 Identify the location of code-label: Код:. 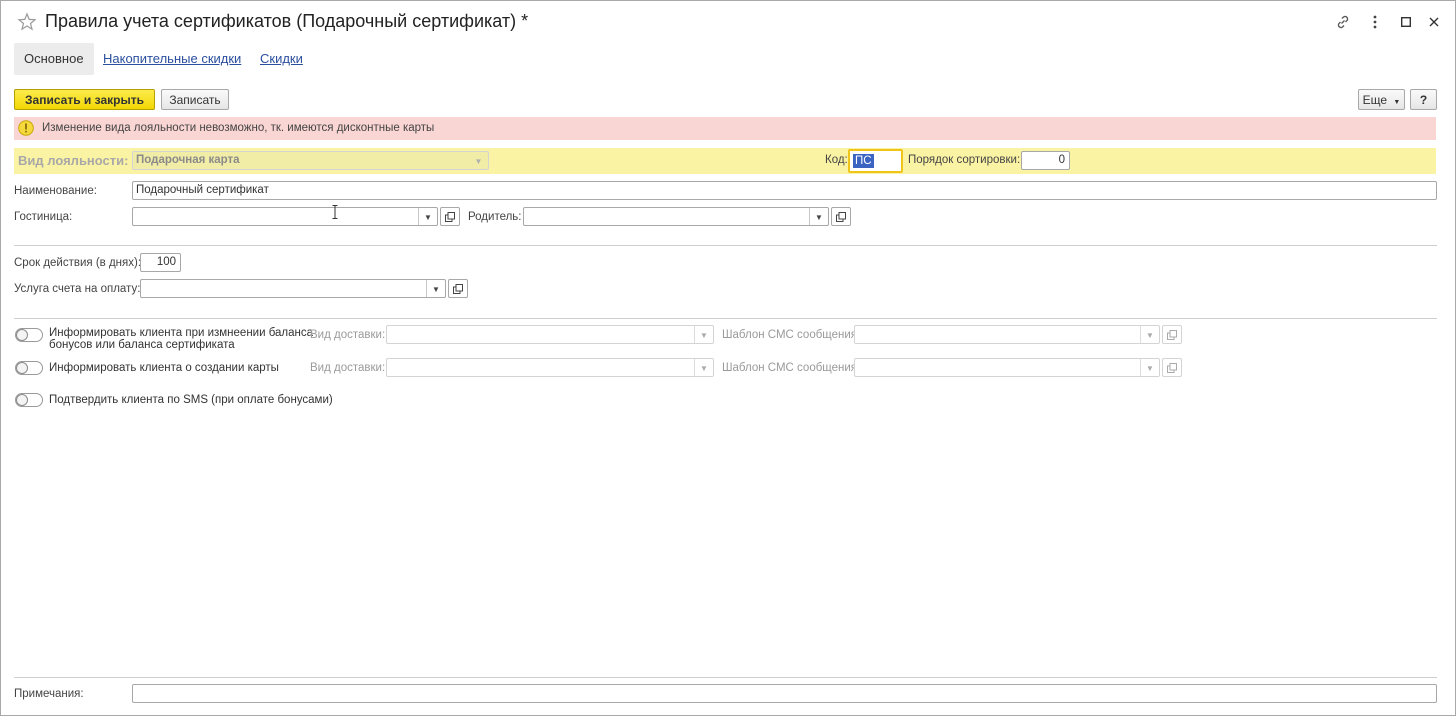
(836, 160).